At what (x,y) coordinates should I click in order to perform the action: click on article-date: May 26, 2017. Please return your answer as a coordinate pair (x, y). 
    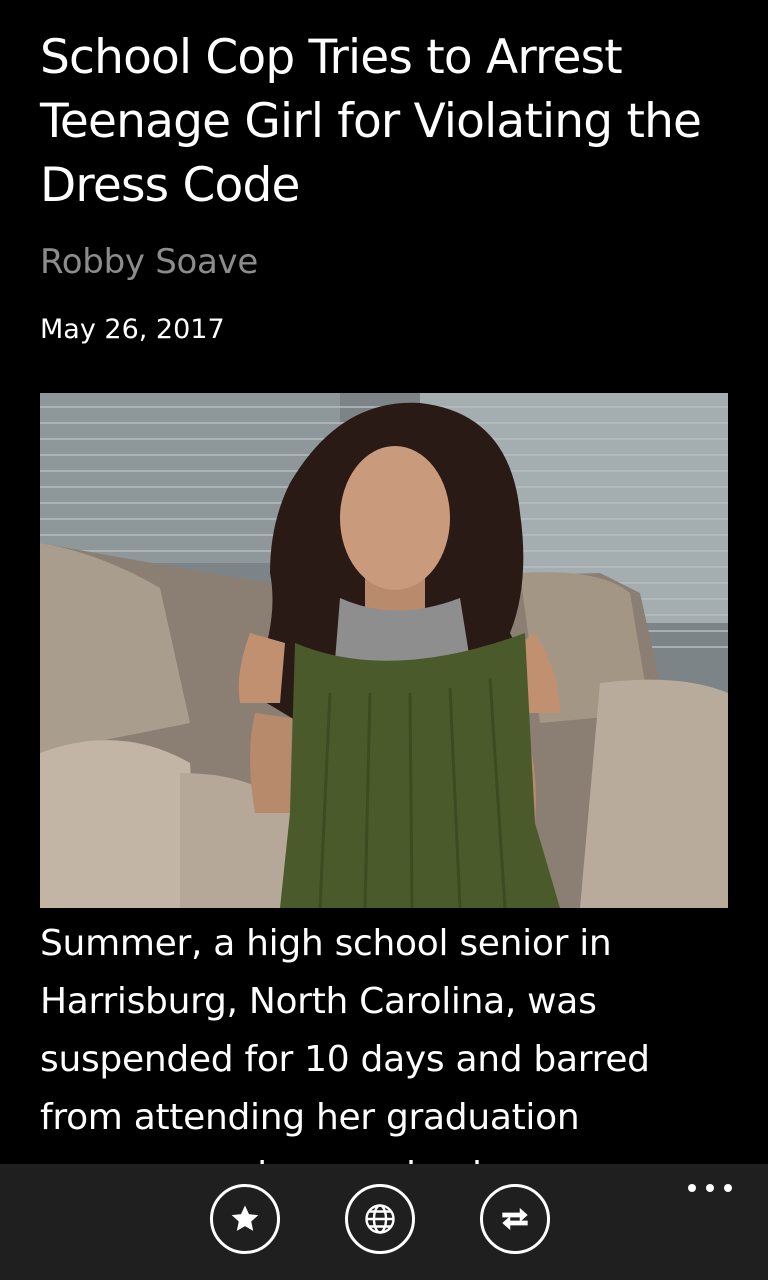
    Looking at the image, I should click on (132, 329).